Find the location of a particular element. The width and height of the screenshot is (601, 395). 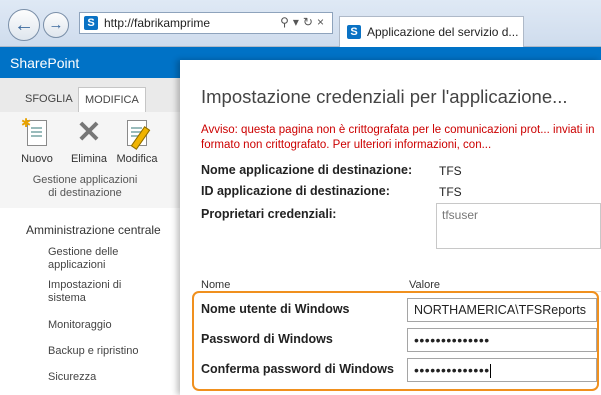

nav-item-impostazioni-sistema: Impostazioni di sistema is located at coordinates (88, 292).